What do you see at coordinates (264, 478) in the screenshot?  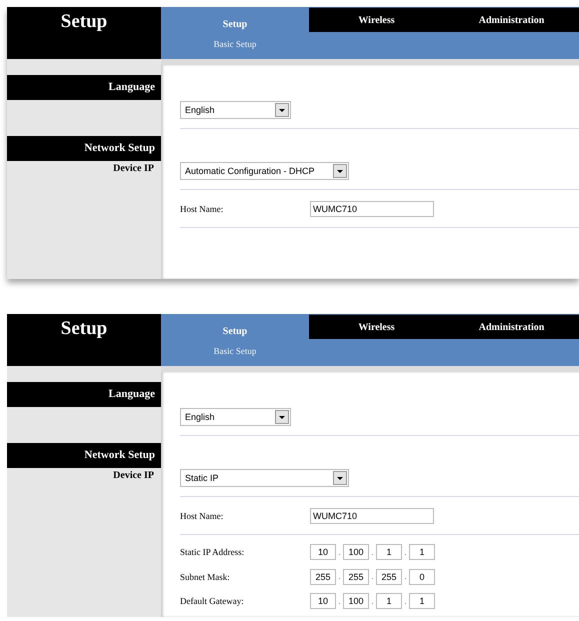 I see `device-ip-select: Static IP` at bounding box center [264, 478].